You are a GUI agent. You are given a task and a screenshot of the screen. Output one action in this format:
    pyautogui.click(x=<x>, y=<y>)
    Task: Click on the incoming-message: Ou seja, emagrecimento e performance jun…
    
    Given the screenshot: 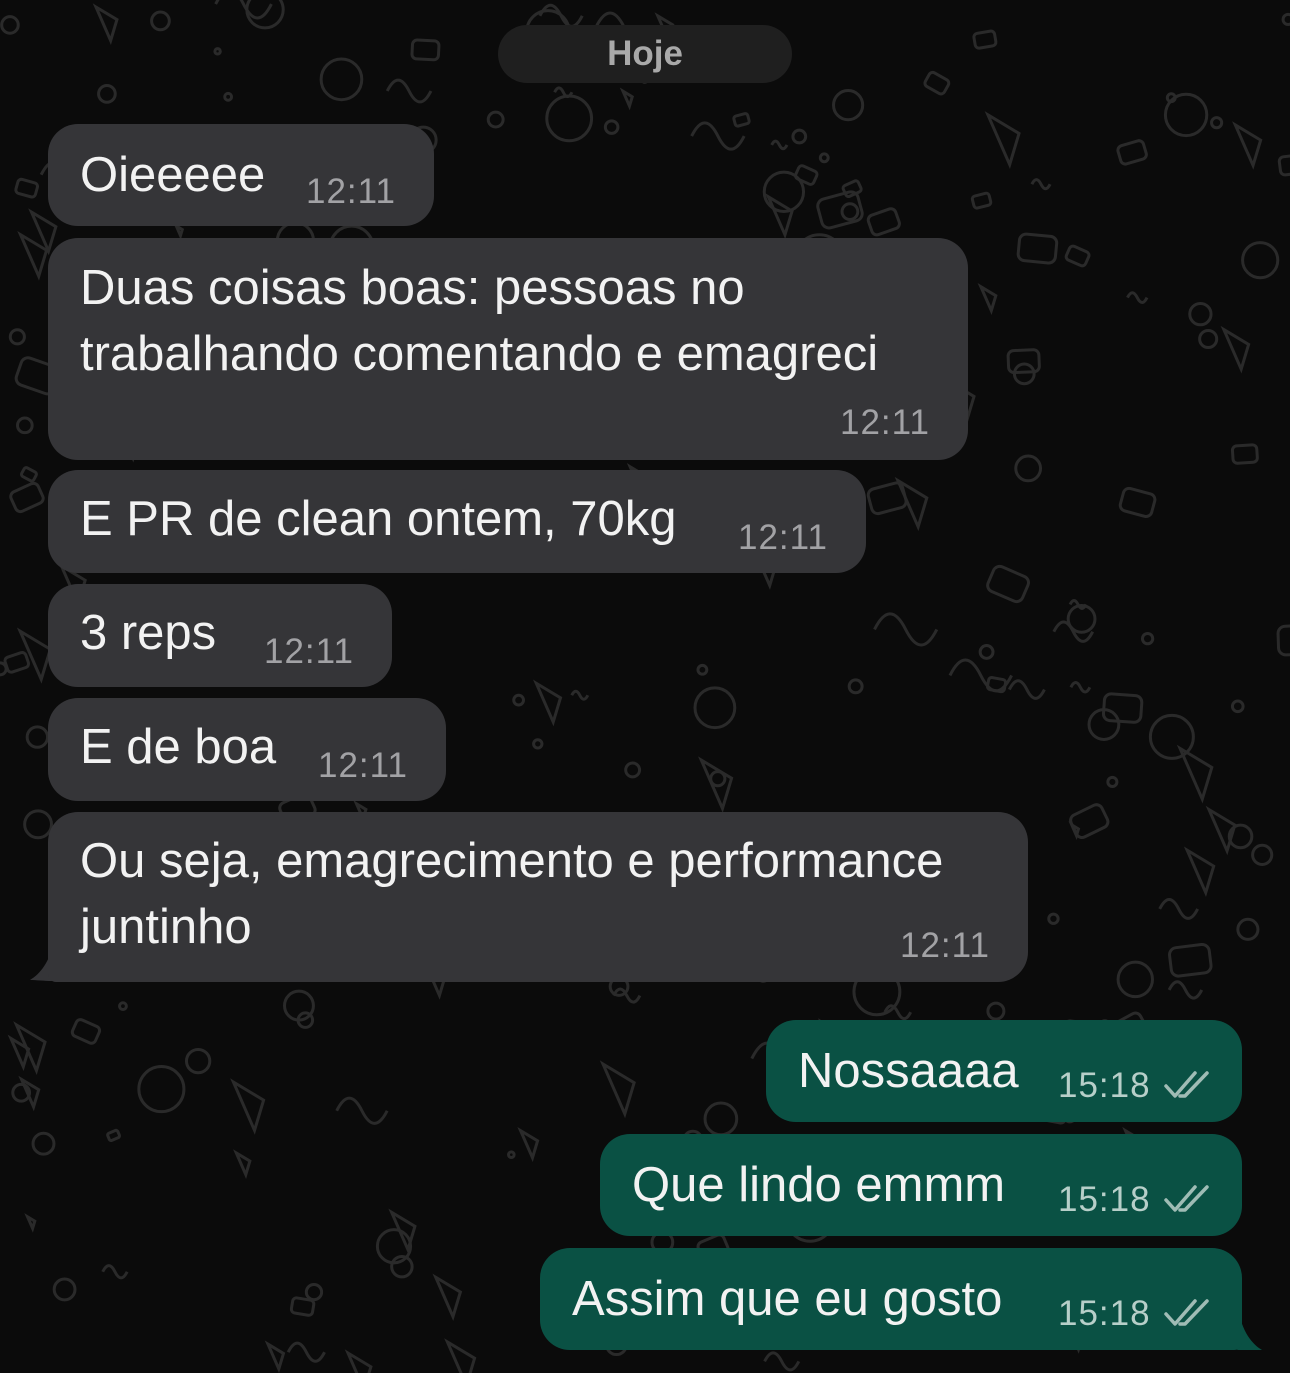 What is the action you would take?
    pyautogui.click(x=538, y=897)
    